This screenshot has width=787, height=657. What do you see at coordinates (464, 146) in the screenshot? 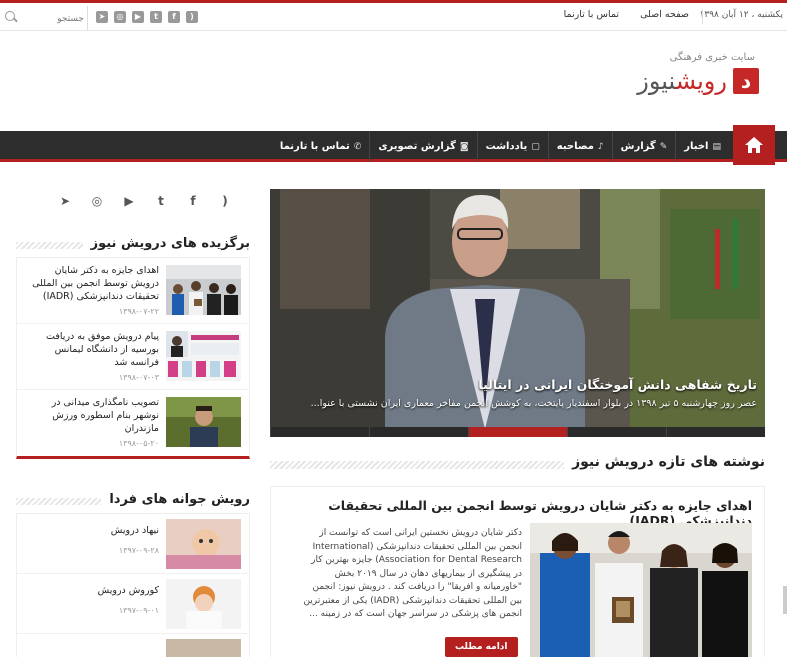
I see `camera-icon: ◙` at bounding box center [464, 146].